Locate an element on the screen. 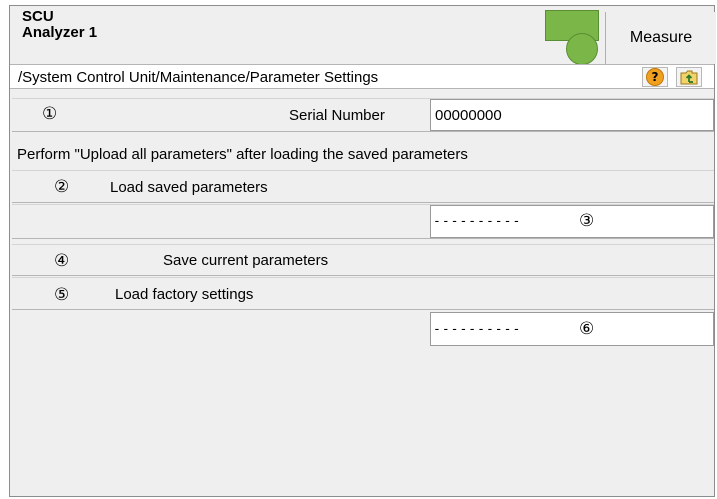 This screenshot has width=717, height=499. saved-parameters-row: ---------- ③ is located at coordinates (363, 221).